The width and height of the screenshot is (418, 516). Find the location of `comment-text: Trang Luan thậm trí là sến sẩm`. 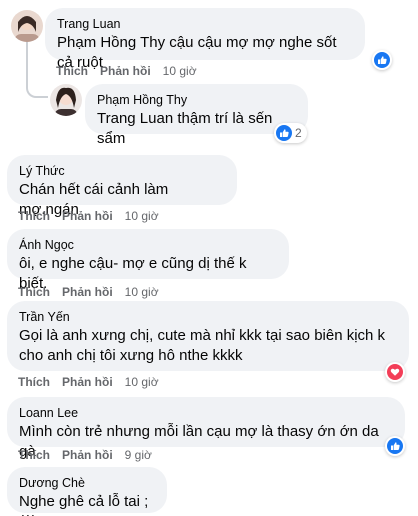

comment-text: Trang Luan thậm trí là sến sẩm is located at coordinates (196, 129).